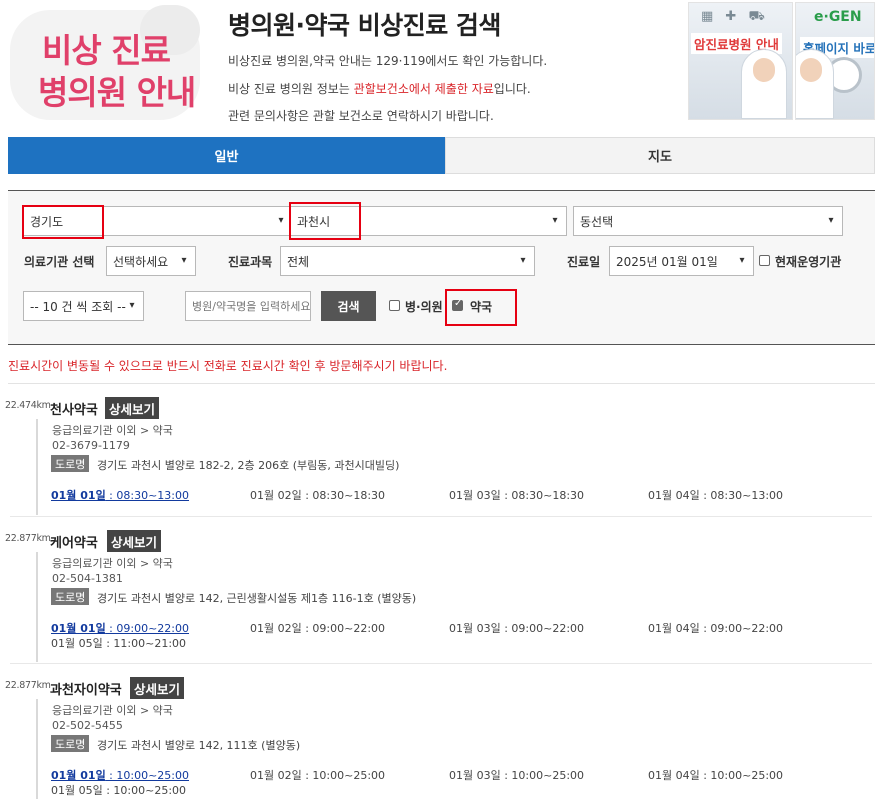 The image size is (875, 799). Describe the element at coordinates (199, 745) in the screenshot. I see `facility-address: 경기도 과천시 별양로 142, 111호 (별양동)` at that location.